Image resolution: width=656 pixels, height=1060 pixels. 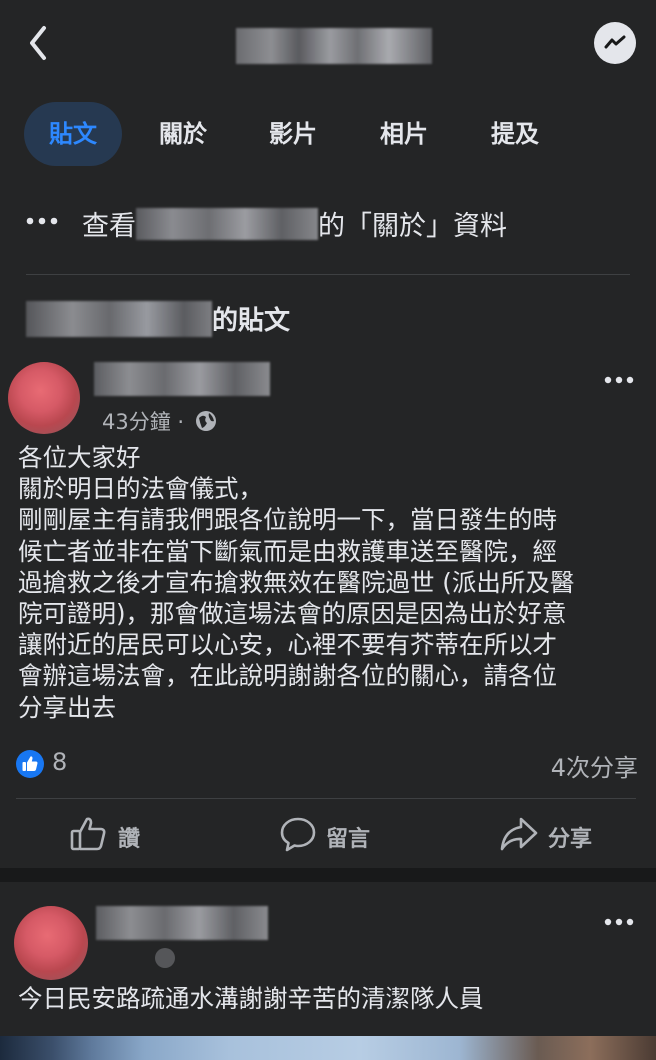 What do you see at coordinates (287, 520) in the screenshot?
I see `post-line: 剛剛屋主有請我們跟各位說明一下，當日發生的時` at bounding box center [287, 520].